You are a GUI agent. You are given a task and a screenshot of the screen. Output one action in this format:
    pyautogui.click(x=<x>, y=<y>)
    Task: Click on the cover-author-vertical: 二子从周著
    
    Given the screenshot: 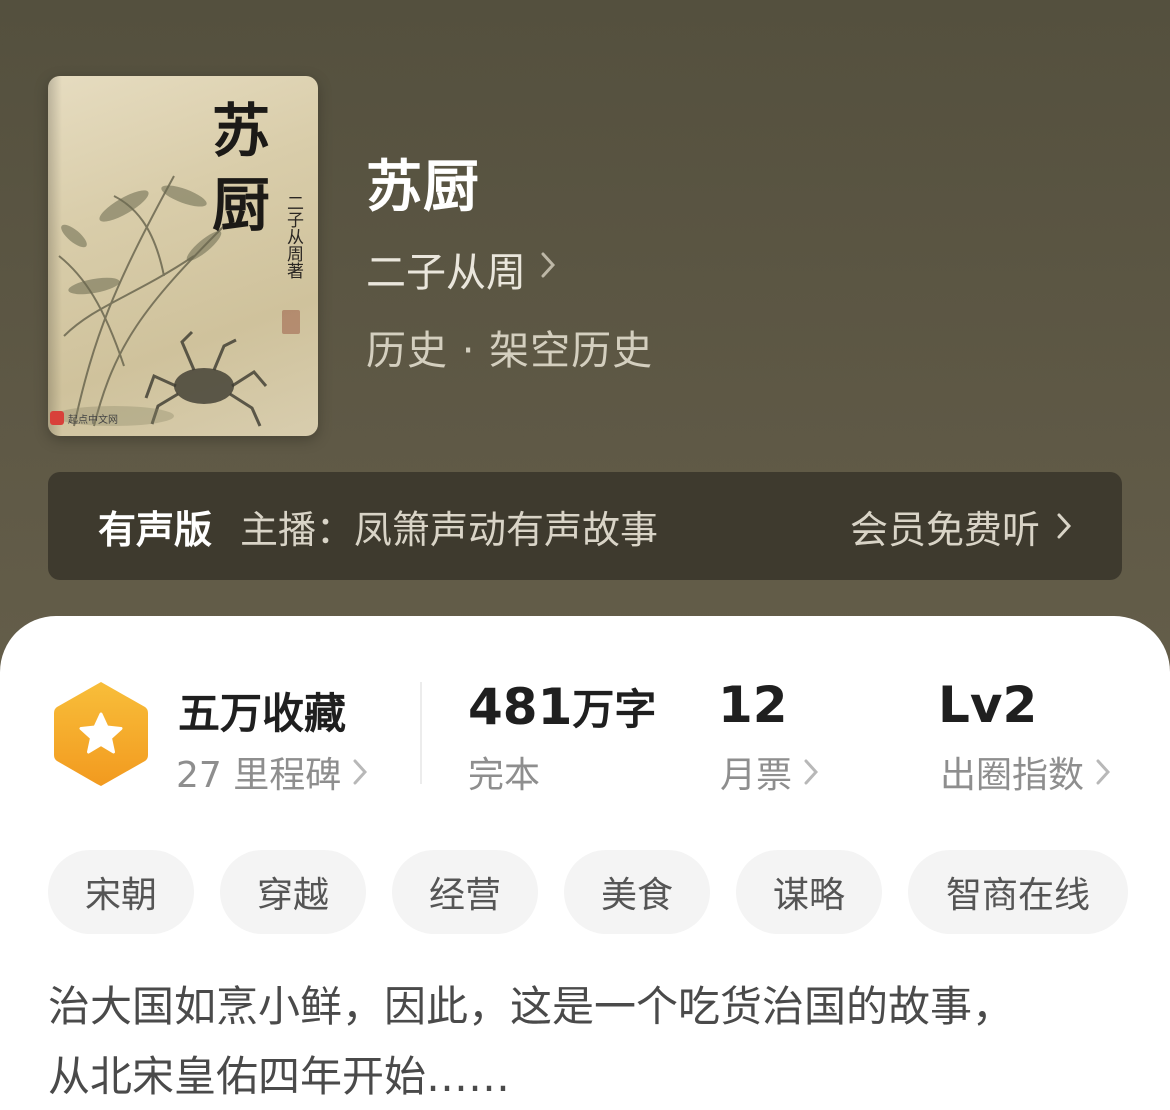 What is the action you would take?
    pyautogui.click(x=293, y=236)
    